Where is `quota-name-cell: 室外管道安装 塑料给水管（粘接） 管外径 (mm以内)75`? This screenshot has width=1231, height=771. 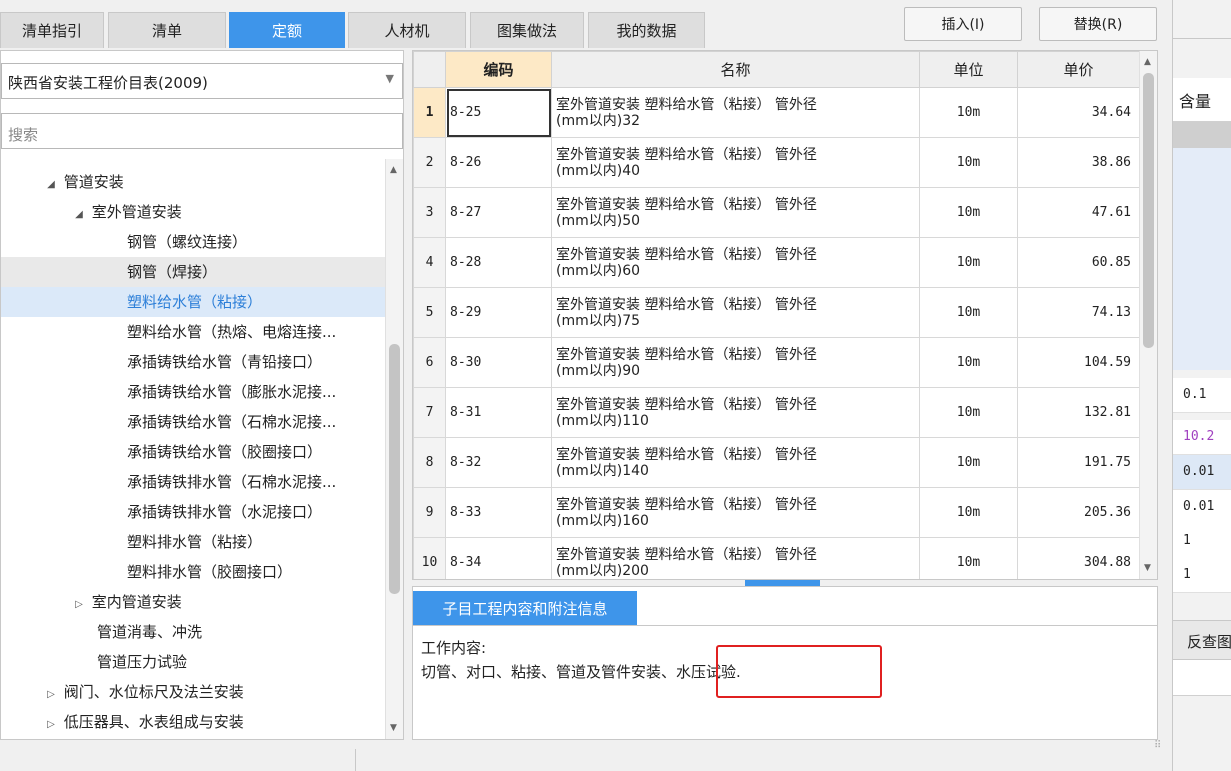
quota-name-cell: 室外管道安装 塑料给水管（粘接） 管外径 (mm以内)75 is located at coordinates (735, 312).